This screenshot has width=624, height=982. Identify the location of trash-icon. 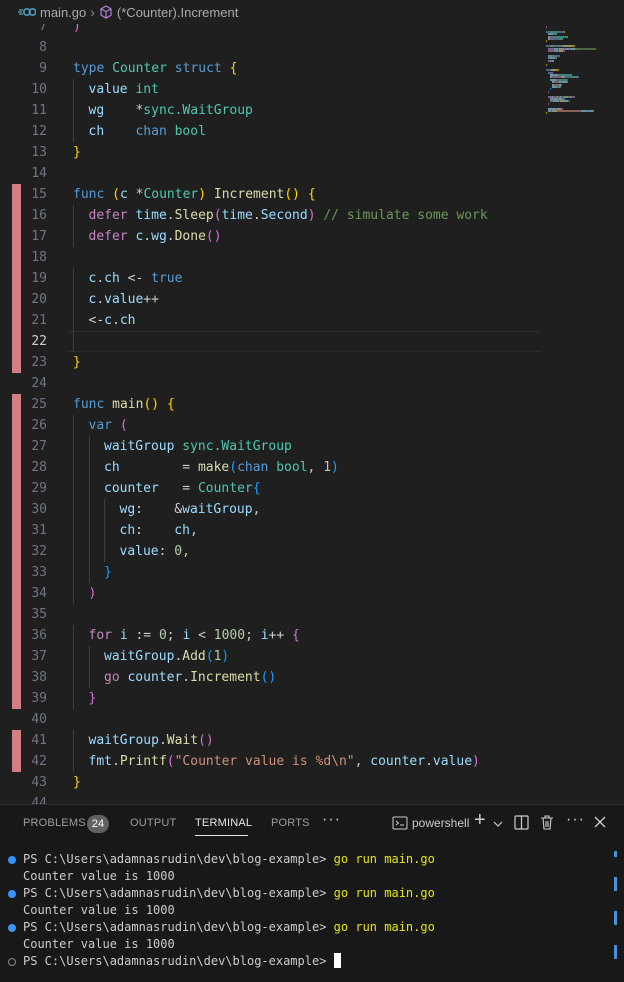
(547, 824).